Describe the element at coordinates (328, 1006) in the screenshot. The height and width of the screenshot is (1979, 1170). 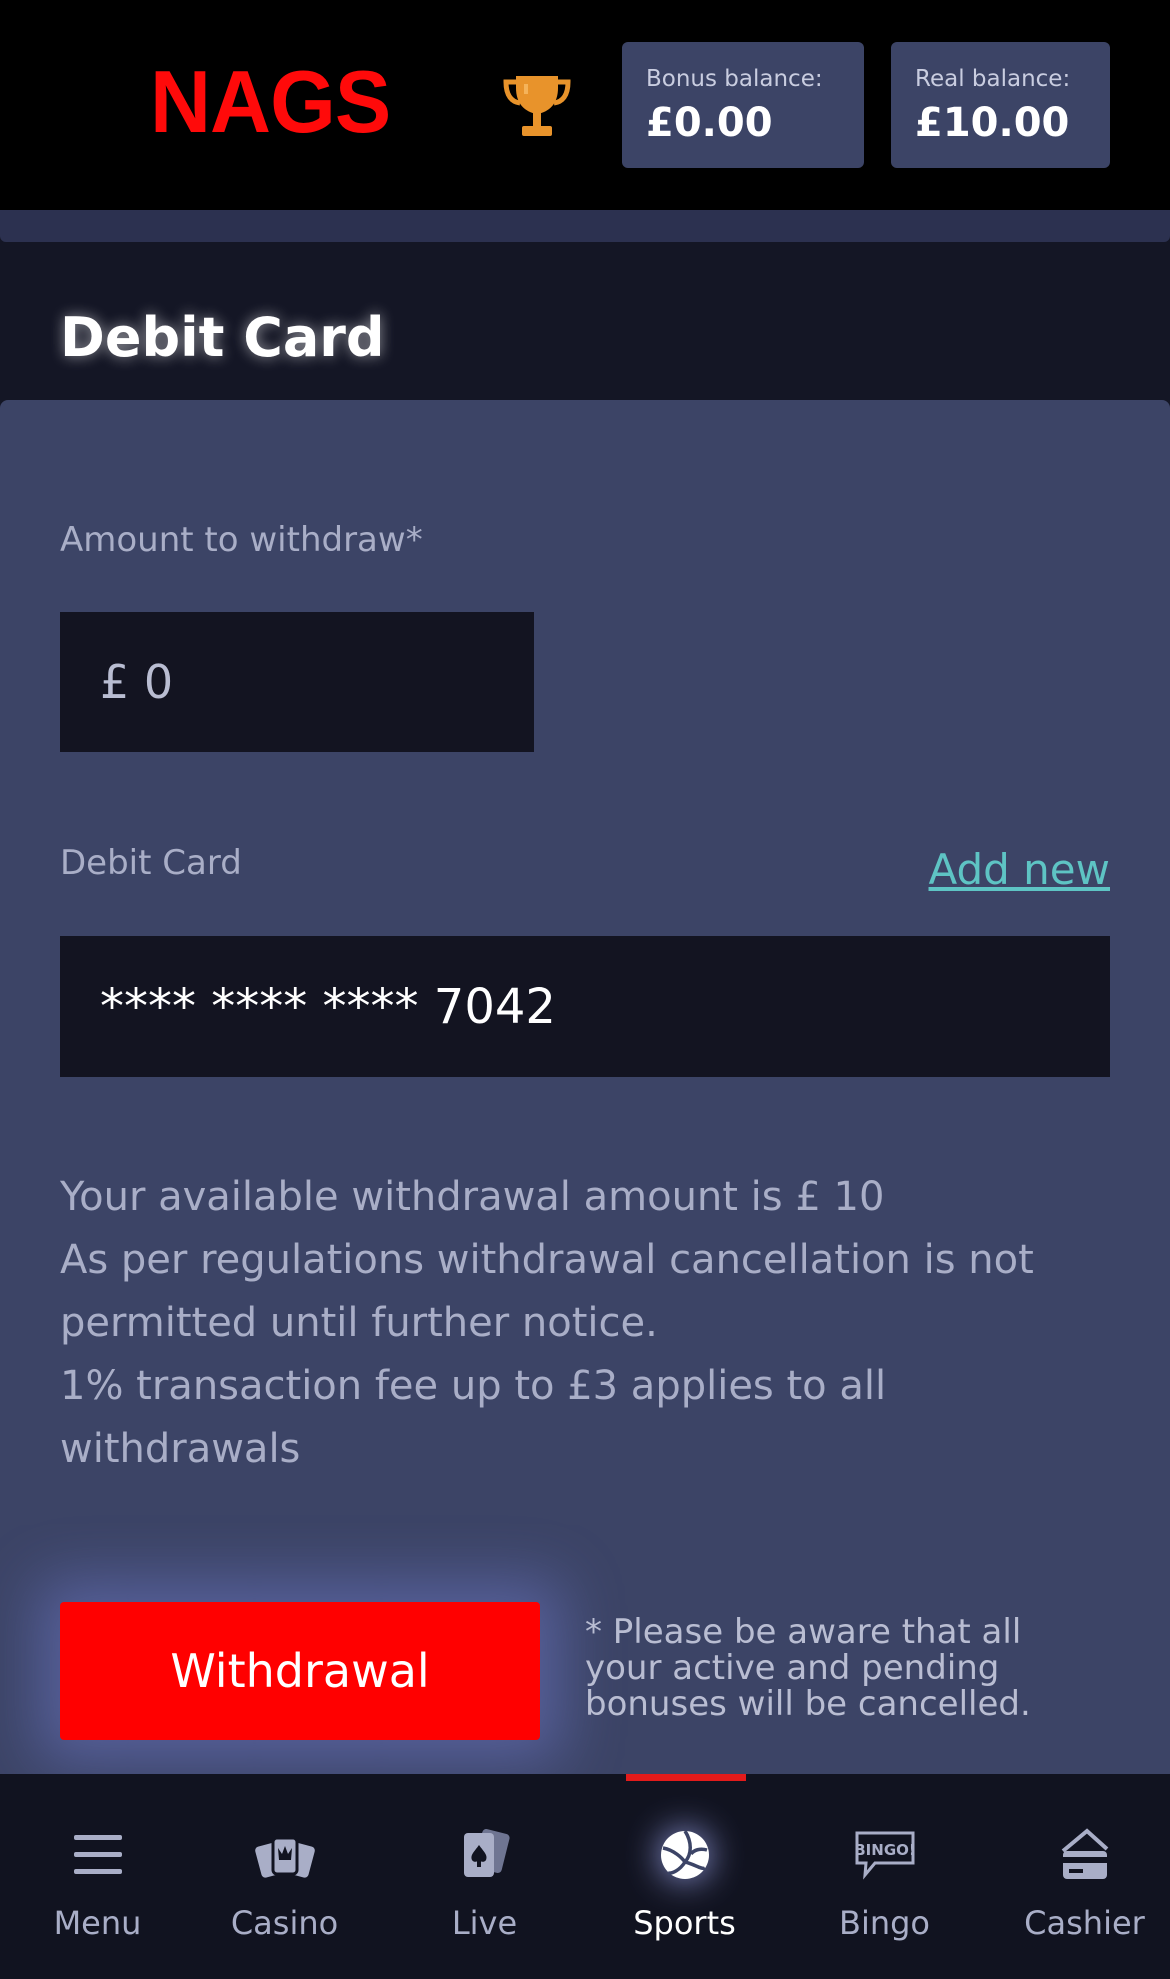
I see `card-number-value: **** **** **** 7042` at that location.